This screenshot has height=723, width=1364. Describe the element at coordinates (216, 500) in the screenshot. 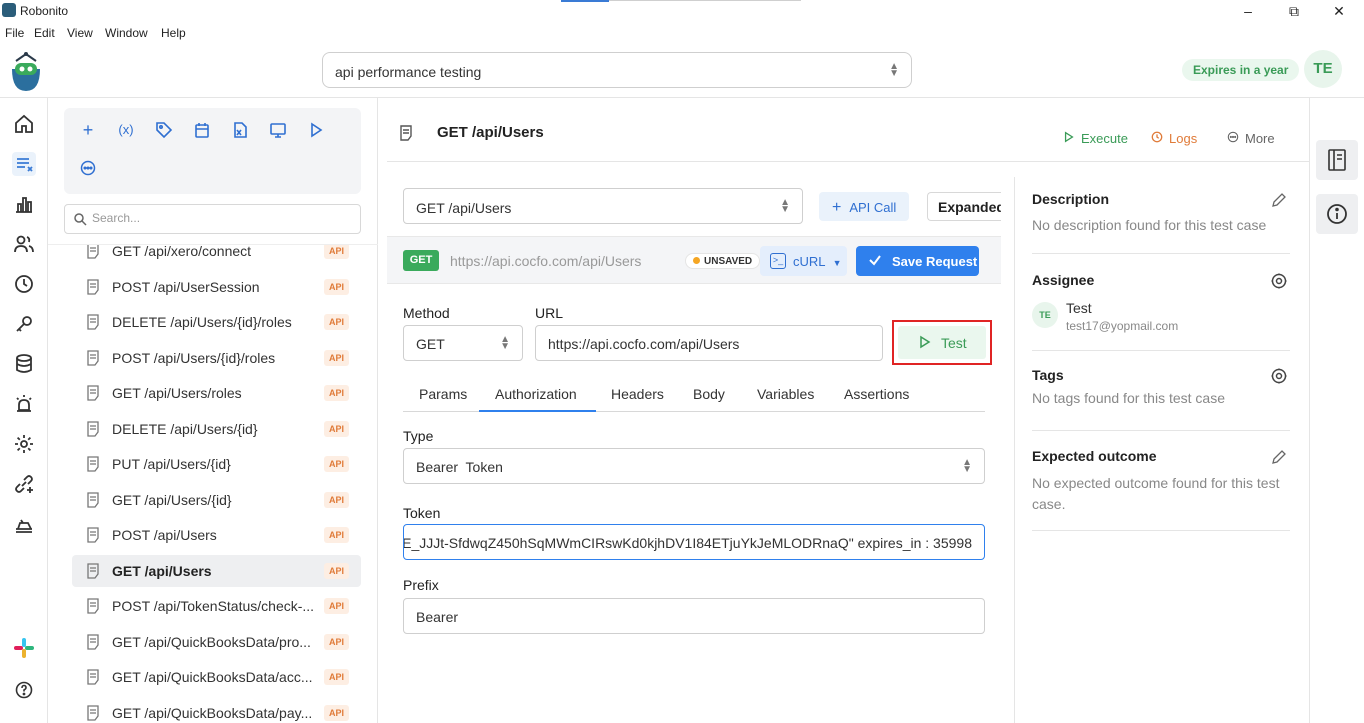

I see `list-item: GET /api/Users/{id} API` at that location.